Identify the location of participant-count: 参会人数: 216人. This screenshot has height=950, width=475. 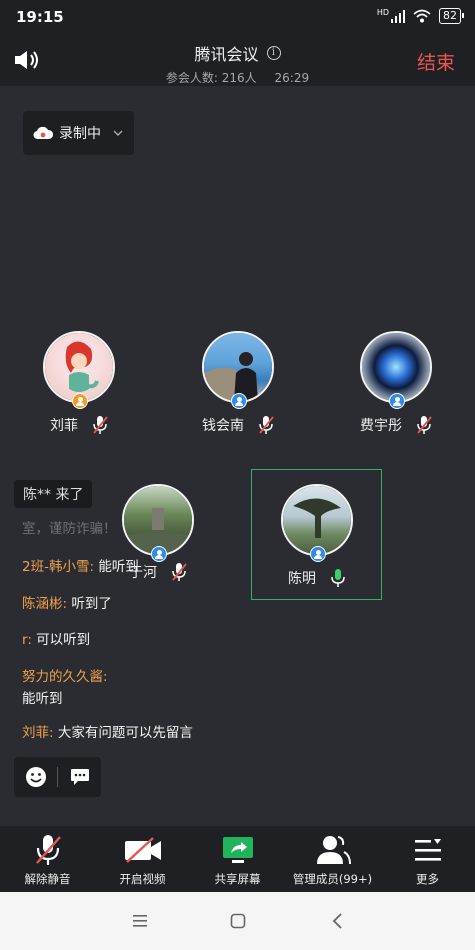
(211, 78).